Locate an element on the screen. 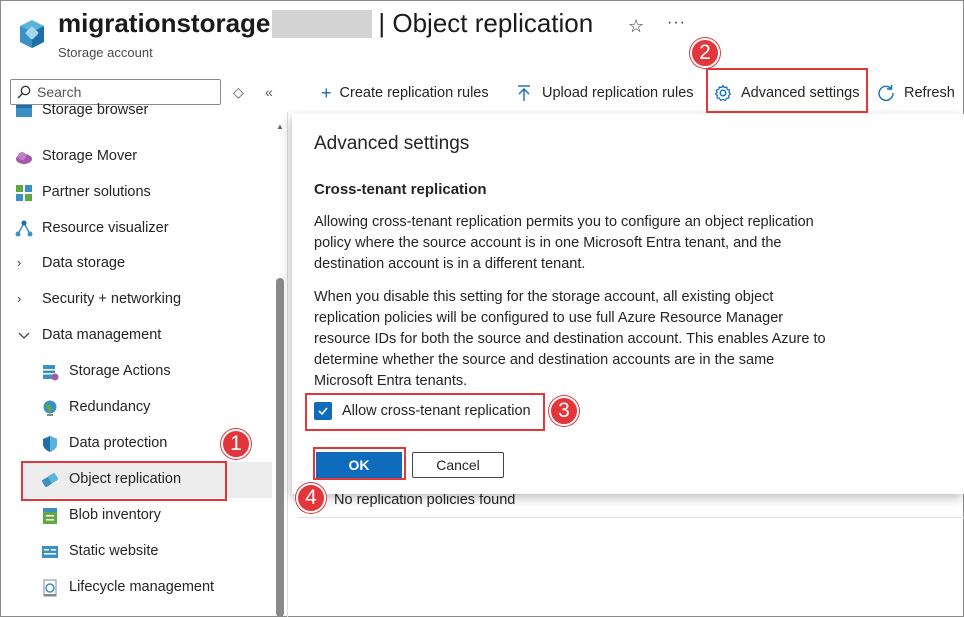  sidebar-item-blob-inventory: Blob inventory is located at coordinates (136, 516).